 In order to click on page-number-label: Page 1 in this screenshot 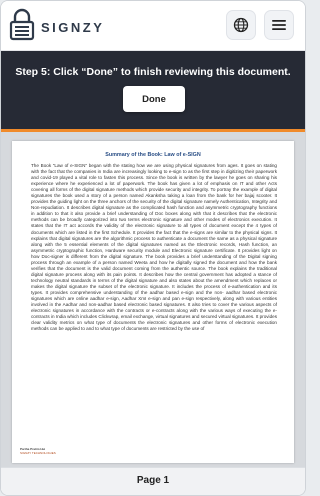, I will do `click(153, 480)`.